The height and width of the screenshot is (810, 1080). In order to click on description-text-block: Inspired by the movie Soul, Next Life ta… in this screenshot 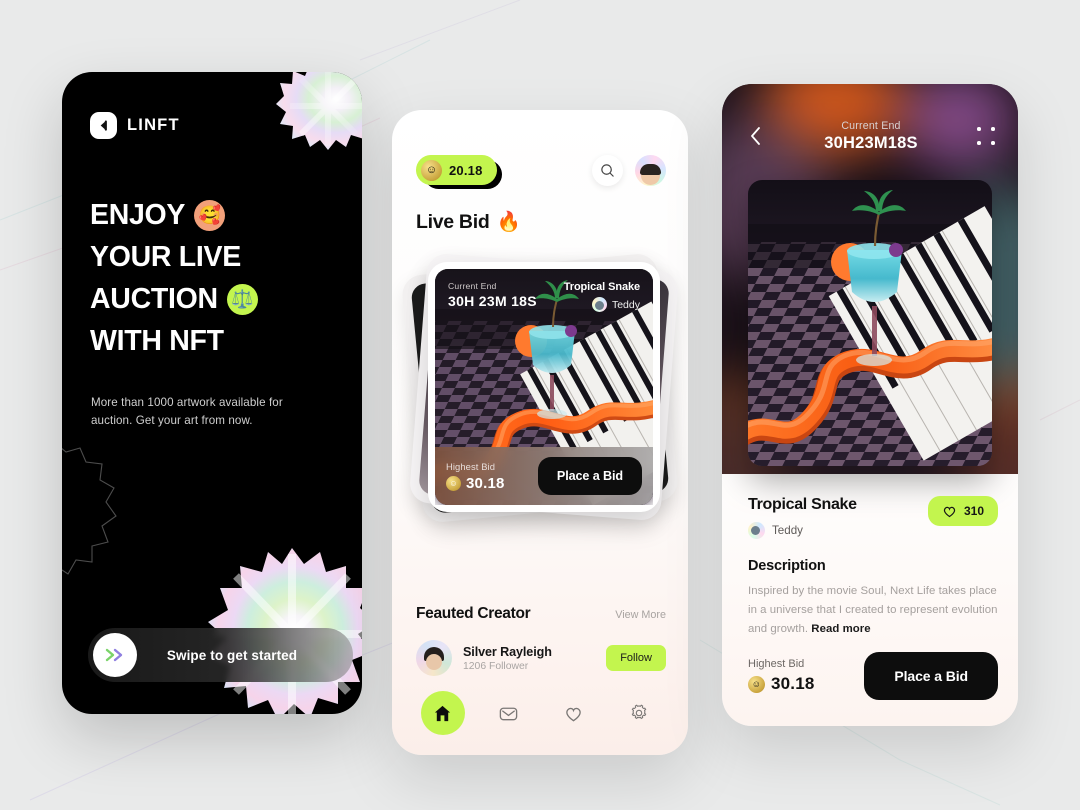, I will do `click(874, 610)`.